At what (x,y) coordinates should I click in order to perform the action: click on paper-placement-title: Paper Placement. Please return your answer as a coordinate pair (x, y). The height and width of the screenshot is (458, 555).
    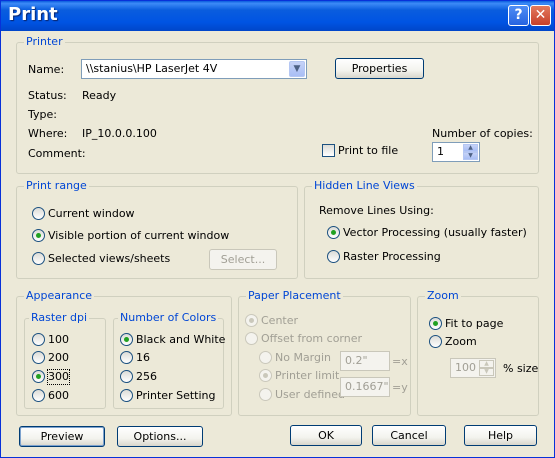
    Looking at the image, I should click on (294, 296).